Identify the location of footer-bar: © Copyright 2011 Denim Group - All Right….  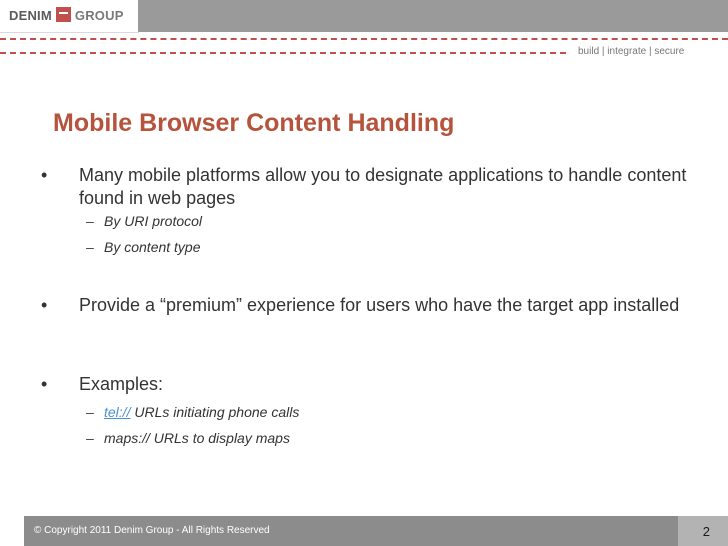
(376, 531).